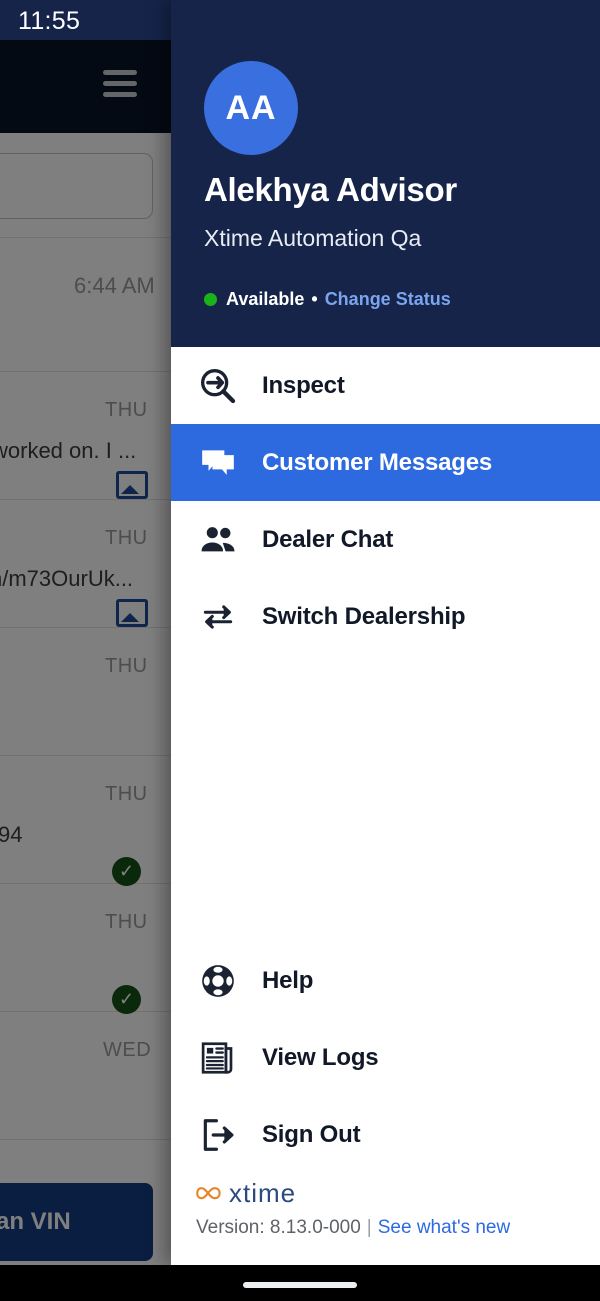 The width and height of the screenshot is (600, 1301). Describe the element at coordinates (364, 616) in the screenshot. I see `menu-item-label: Switch Dealership` at that location.